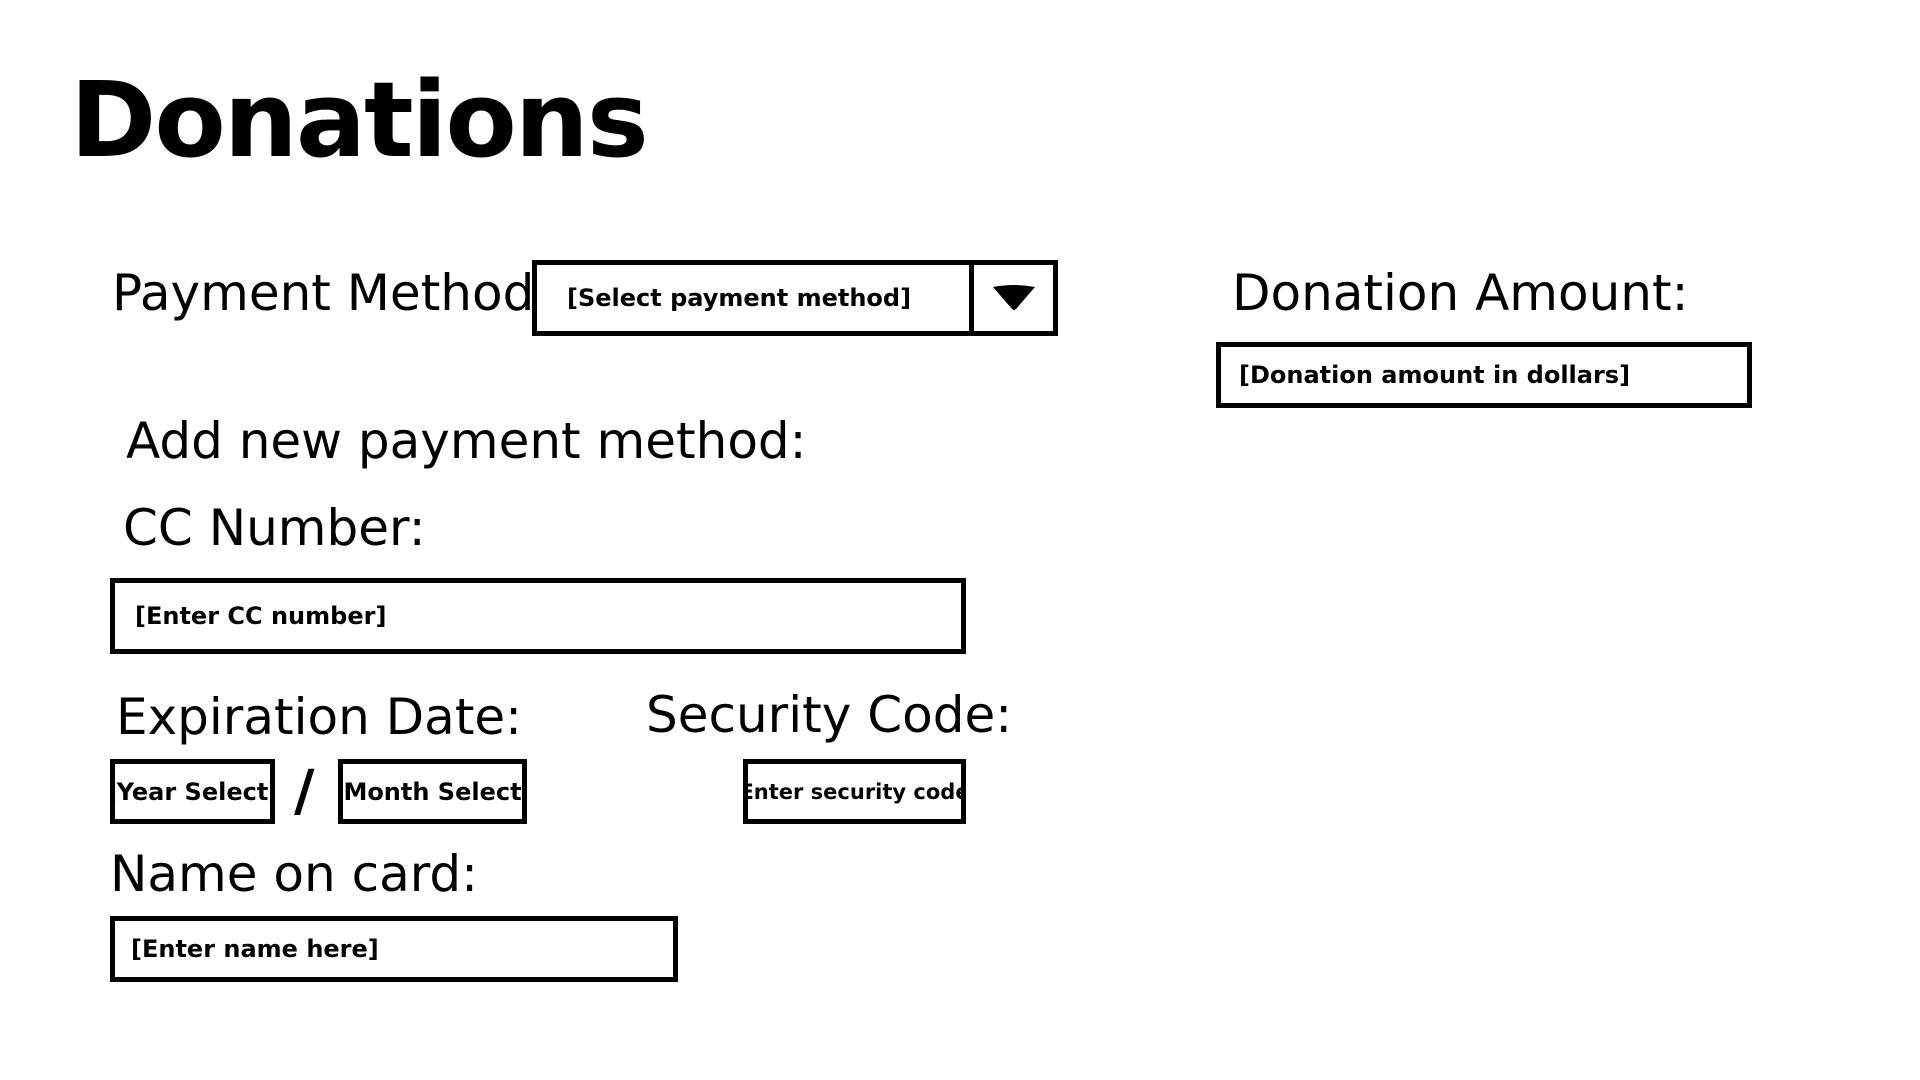  Describe the element at coordinates (332, 293) in the screenshot. I see `payment-method-label: Payment Method:` at that location.